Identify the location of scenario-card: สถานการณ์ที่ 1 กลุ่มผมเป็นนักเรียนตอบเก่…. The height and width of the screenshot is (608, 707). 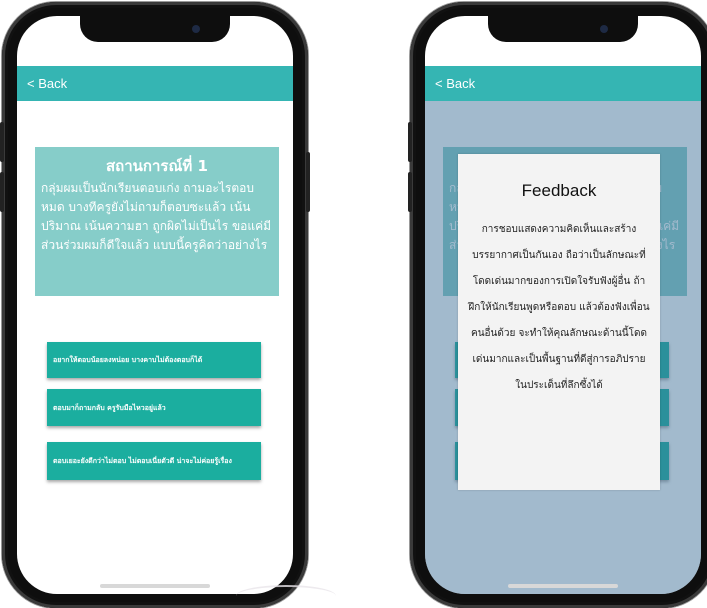
(157, 221).